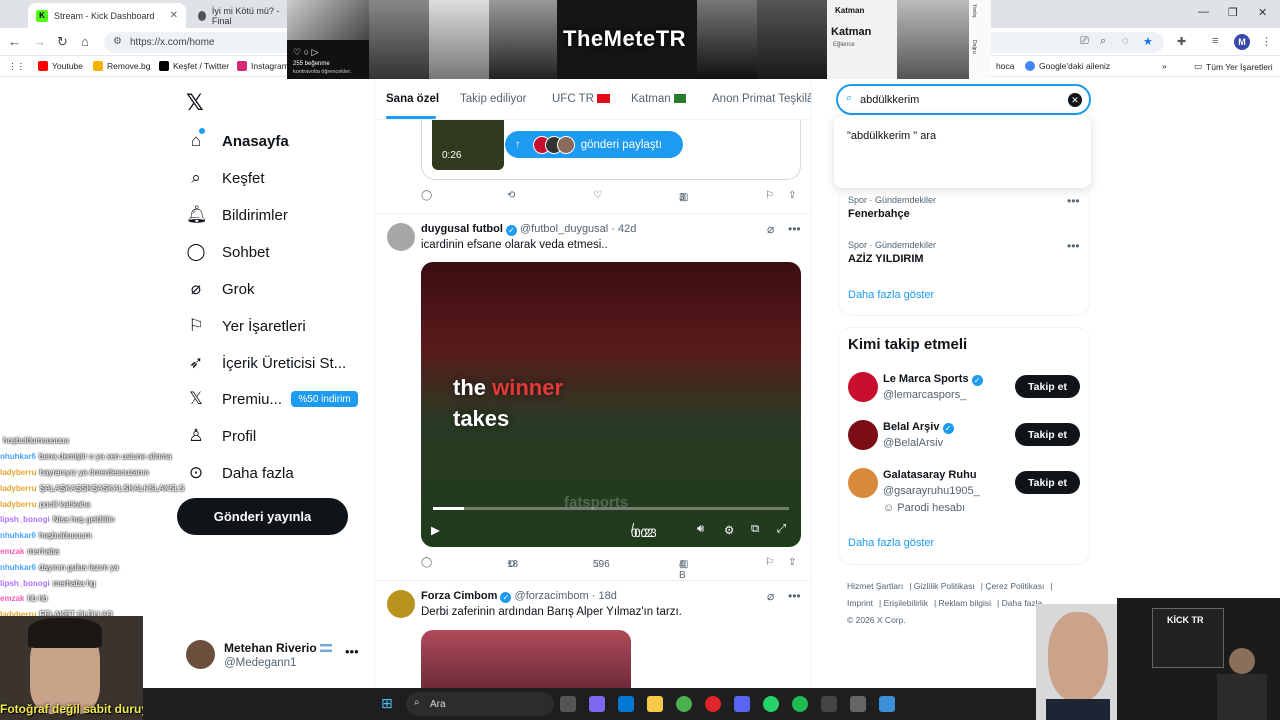 The width and height of the screenshot is (1280, 720). What do you see at coordinates (965, 603) in the screenshot?
I see `footer-link: Reklam bilgisi` at bounding box center [965, 603].